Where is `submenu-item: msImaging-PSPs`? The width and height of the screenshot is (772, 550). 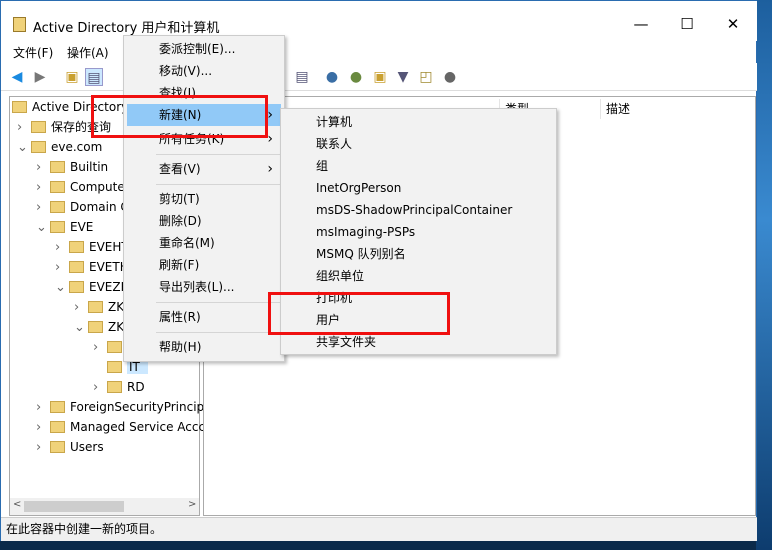
submenu-item: msImaging-PSPs is located at coordinates (418, 232).